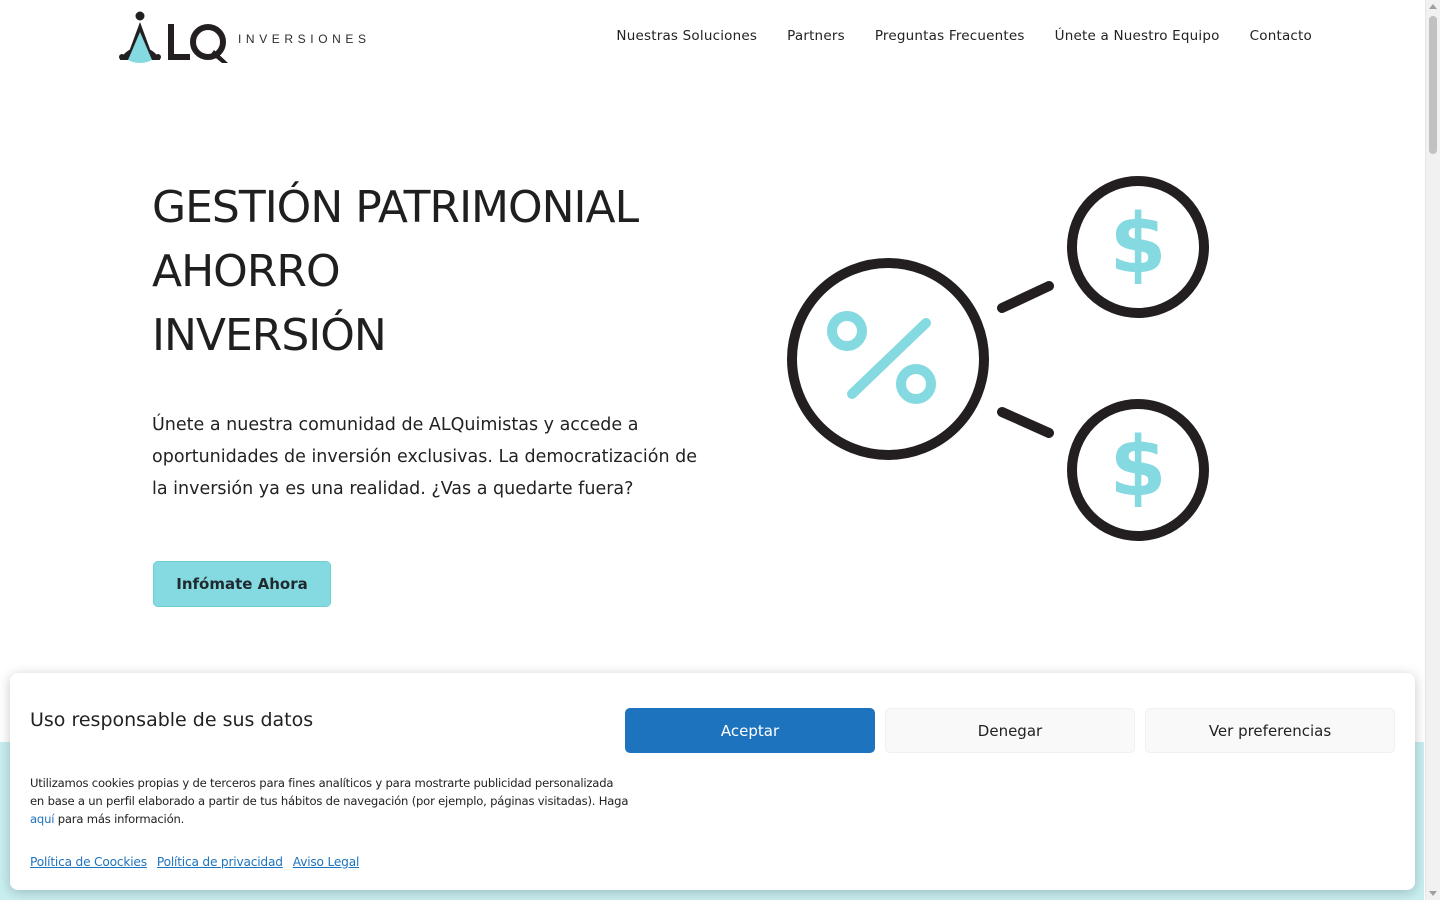 The image size is (1440, 900). I want to click on logo-subtitle: INVERSIONES, so click(304, 39).